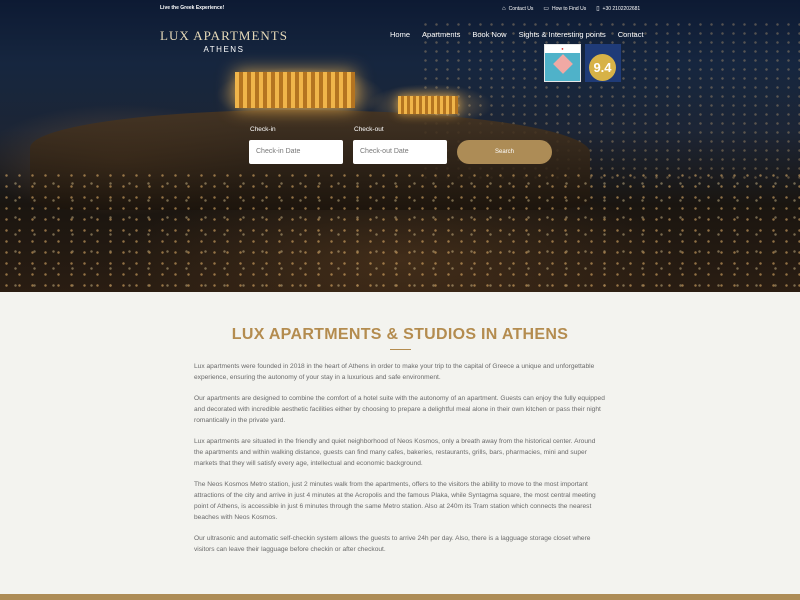 The width and height of the screenshot is (800, 600). I want to click on contact-us-label: Contact Us, so click(521, 8).